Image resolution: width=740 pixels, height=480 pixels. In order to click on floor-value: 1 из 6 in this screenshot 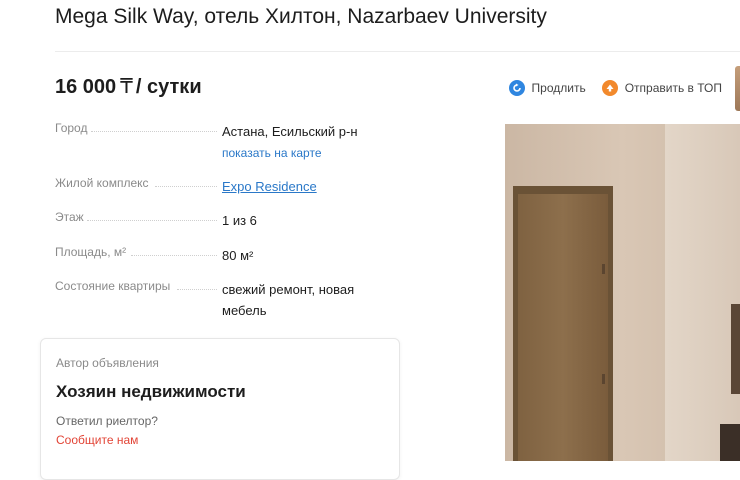, I will do `click(239, 220)`.